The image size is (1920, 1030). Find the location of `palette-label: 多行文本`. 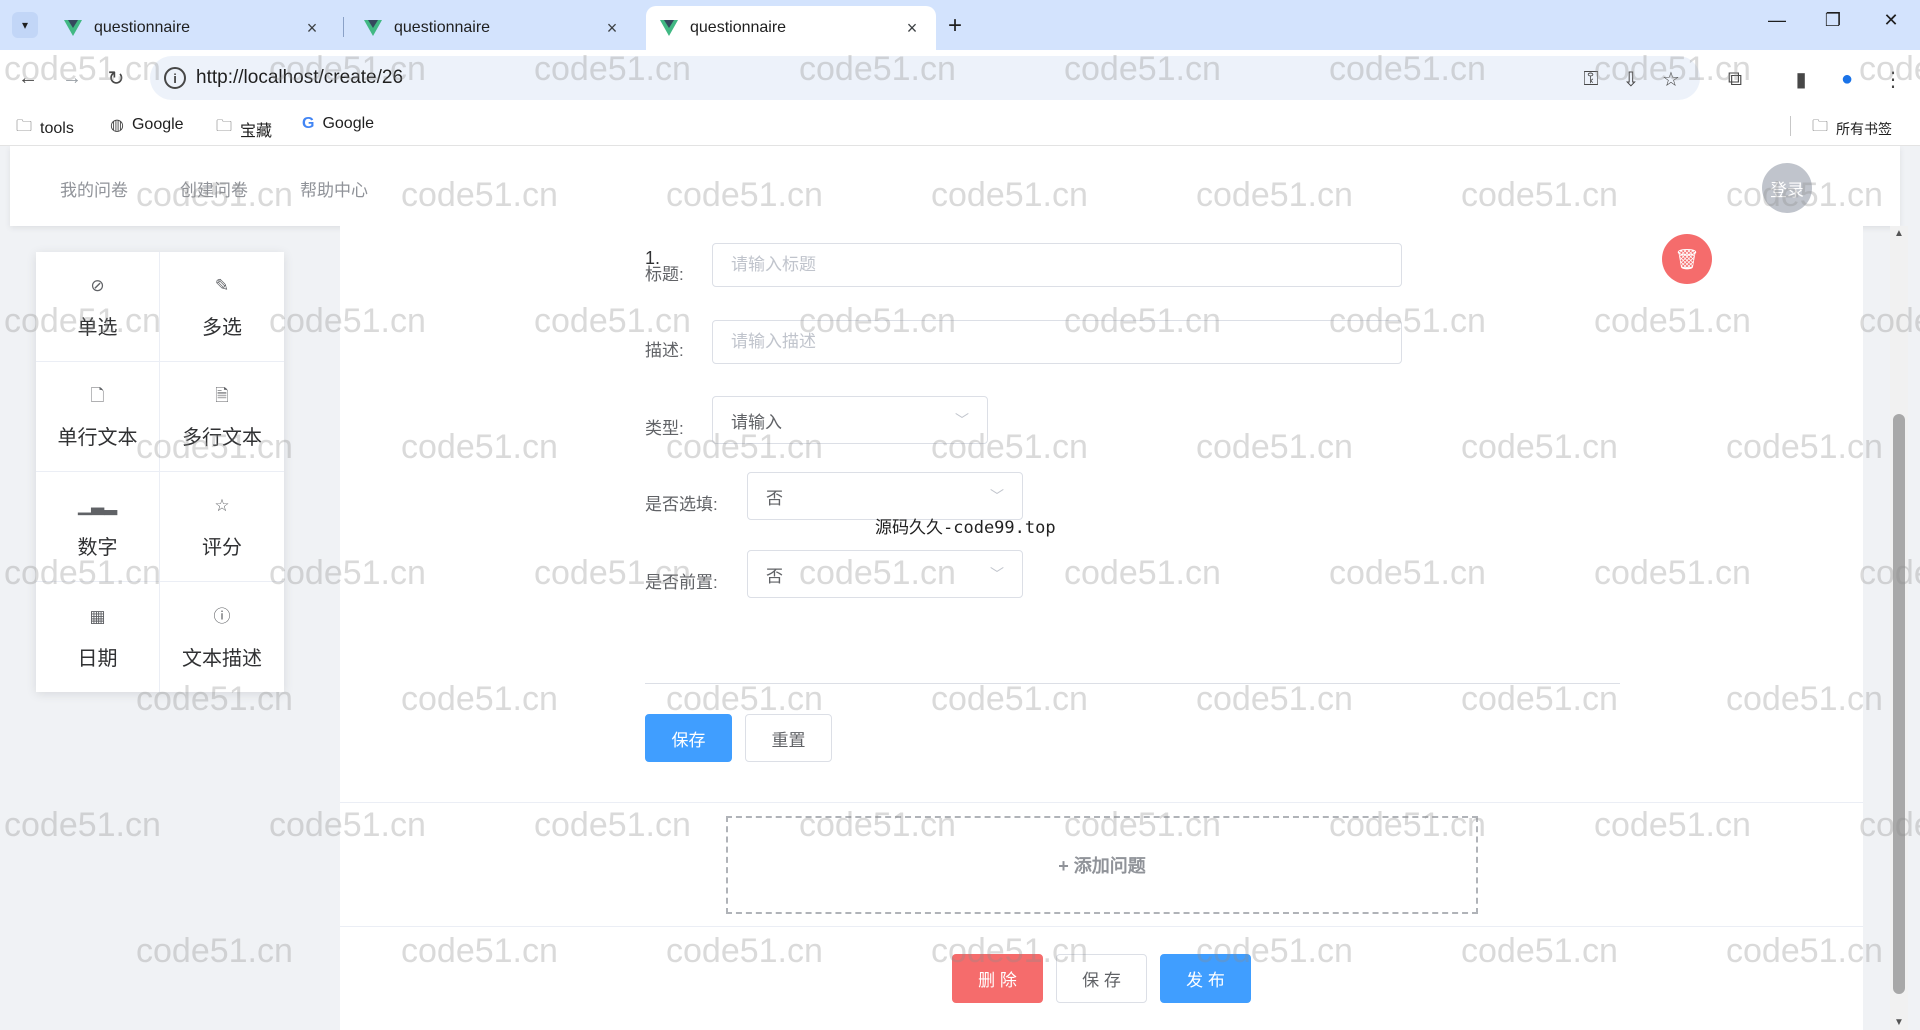

palette-label: 多行文本 is located at coordinates (222, 438).